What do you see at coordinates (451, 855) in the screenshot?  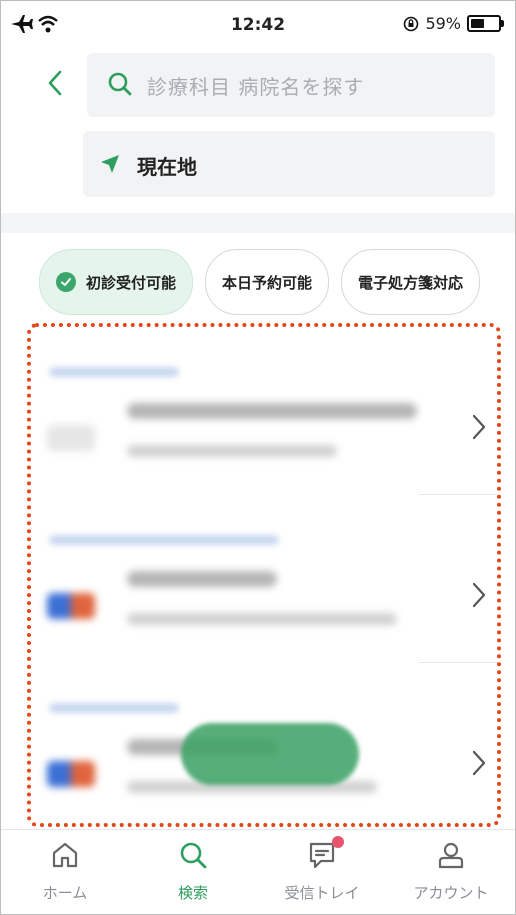 I see `user-icon` at bounding box center [451, 855].